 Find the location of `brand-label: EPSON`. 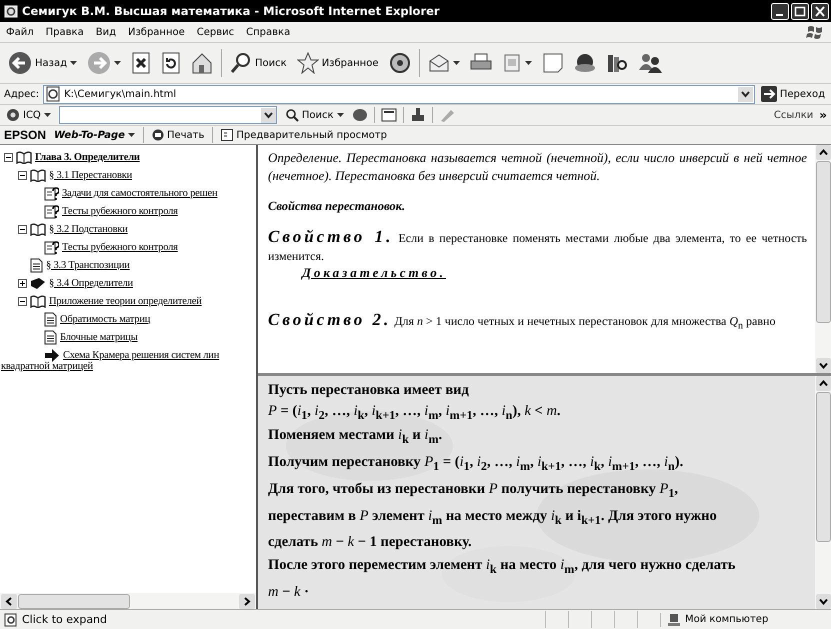

brand-label: EPSON is located at coordinates (25, 135).